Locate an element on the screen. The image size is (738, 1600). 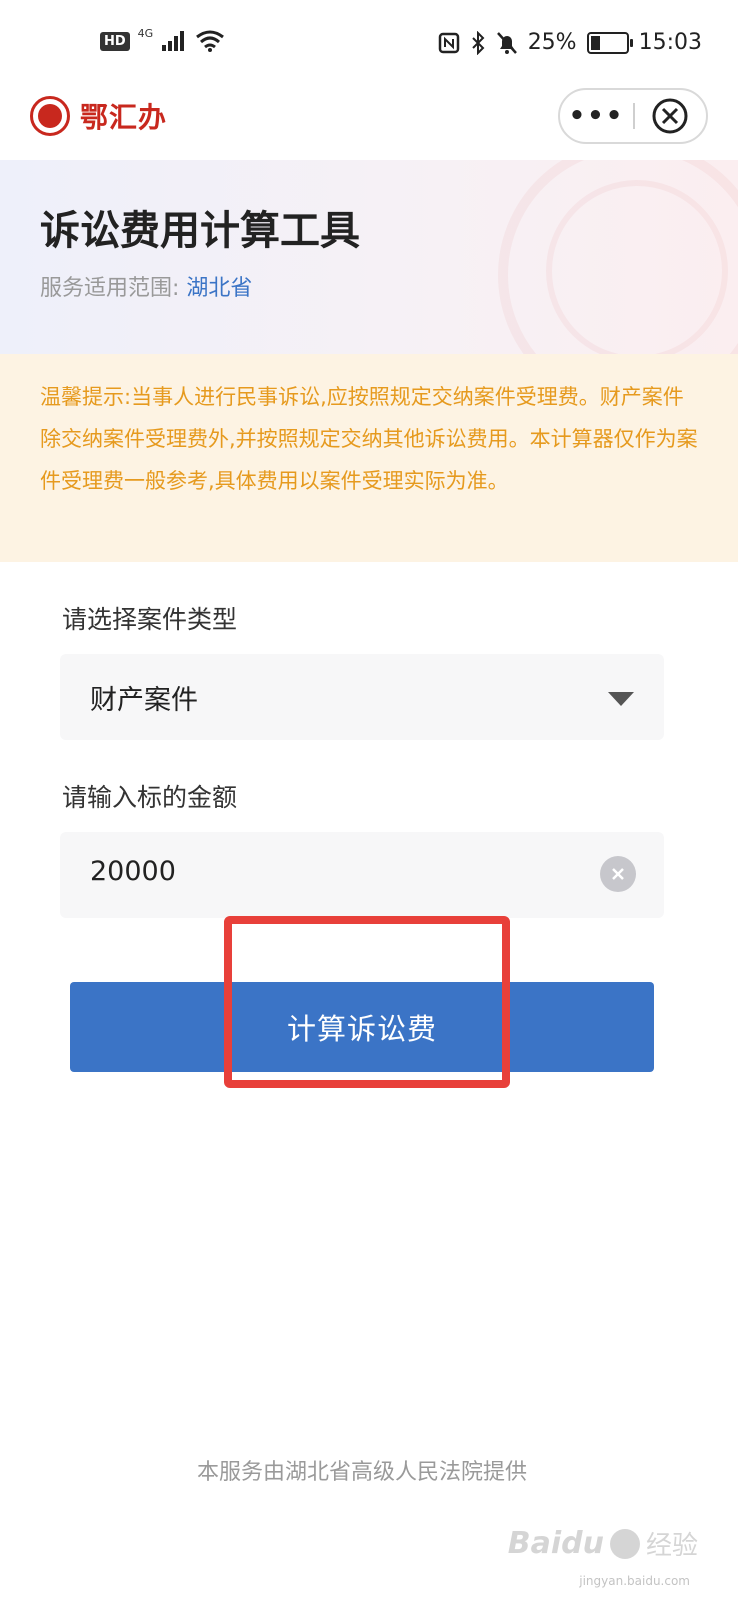
status-right: 25% 15:03 is located at coordinates (570, 42).